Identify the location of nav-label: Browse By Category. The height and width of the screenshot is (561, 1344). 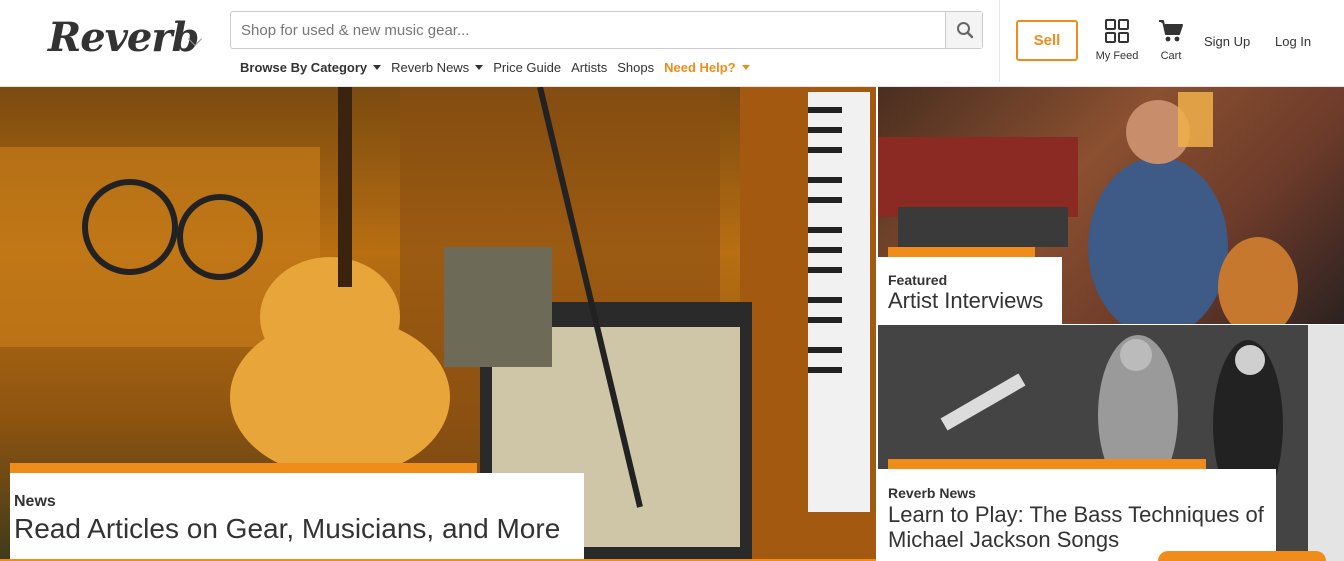
(304, 67).